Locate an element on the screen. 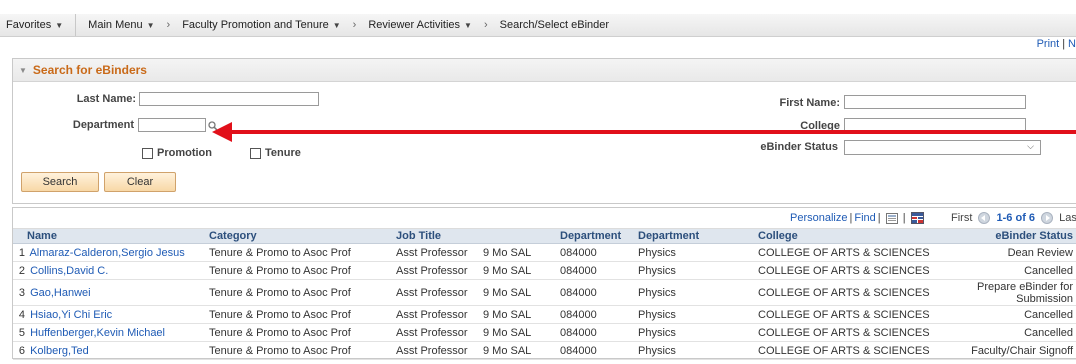 This screenshot has width=1076, height=364. favorites-menu: Favorites ▼ is located at coordinates (34, 25).